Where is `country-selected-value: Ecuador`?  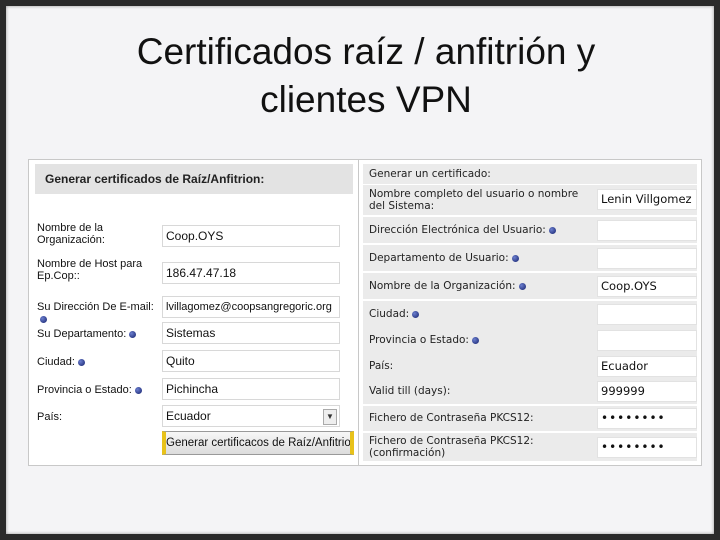
country-selected-value: Ecuador is located at coordinates (188, 416).